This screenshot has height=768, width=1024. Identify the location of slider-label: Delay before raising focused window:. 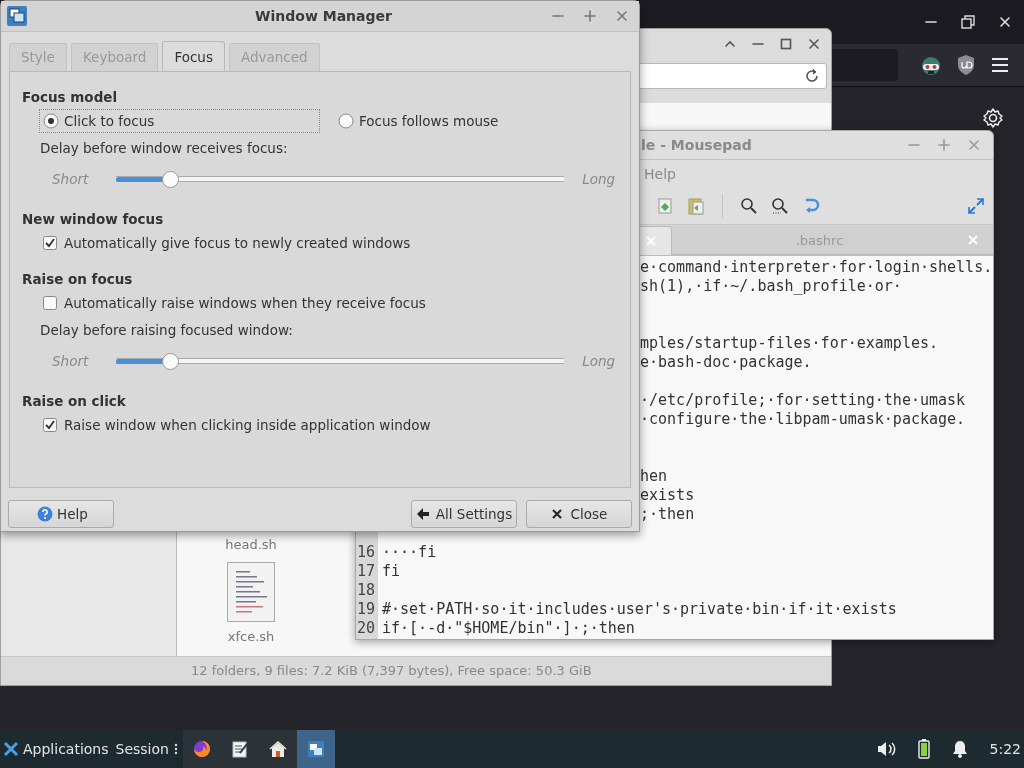
(166, 330).